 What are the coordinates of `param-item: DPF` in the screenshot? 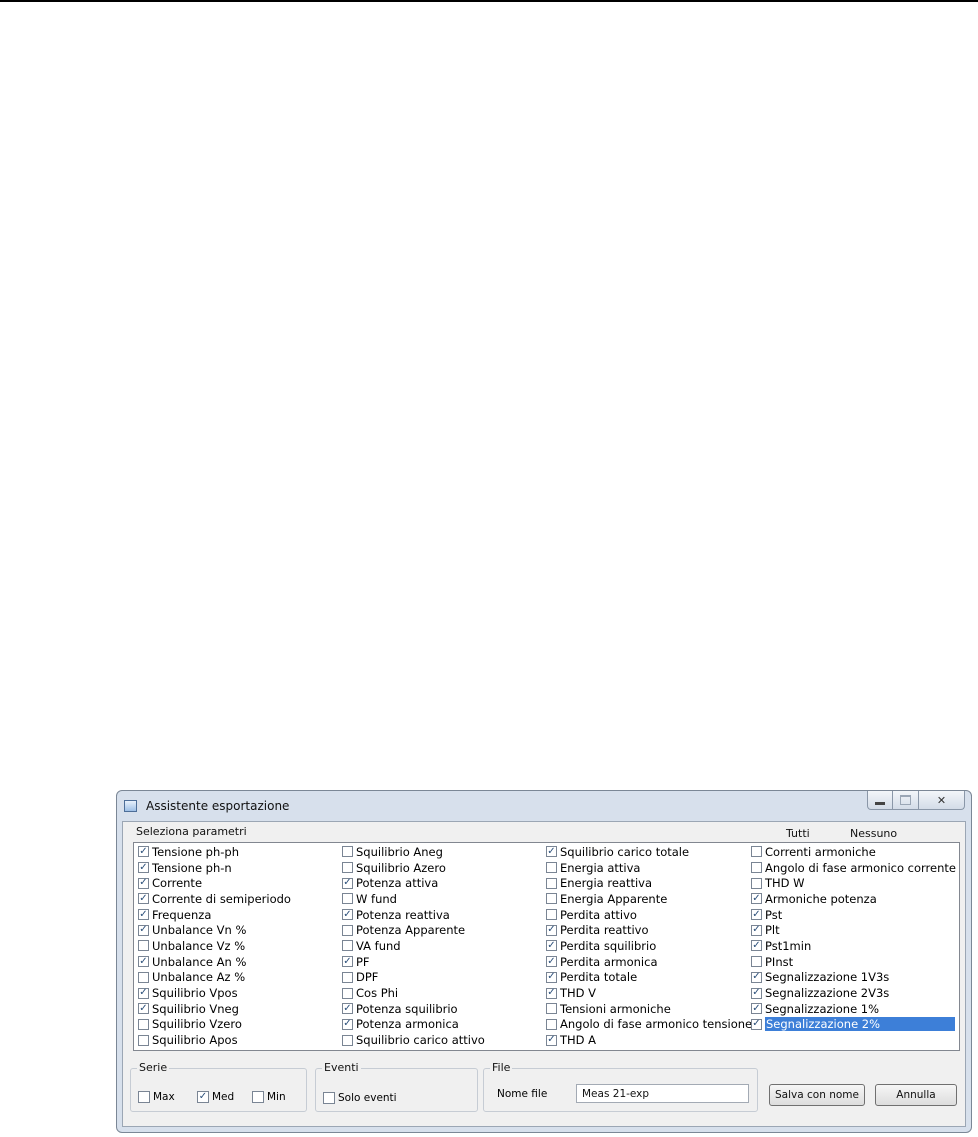 It's located at (413, 978).